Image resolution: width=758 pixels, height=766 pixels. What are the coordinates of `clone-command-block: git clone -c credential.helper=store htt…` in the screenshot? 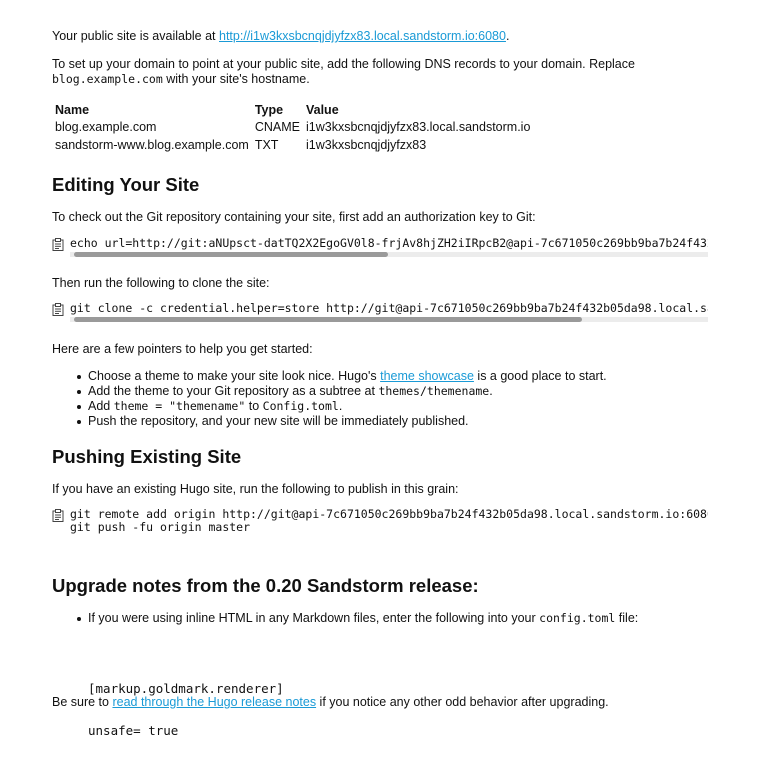 It's located at (380, 314).